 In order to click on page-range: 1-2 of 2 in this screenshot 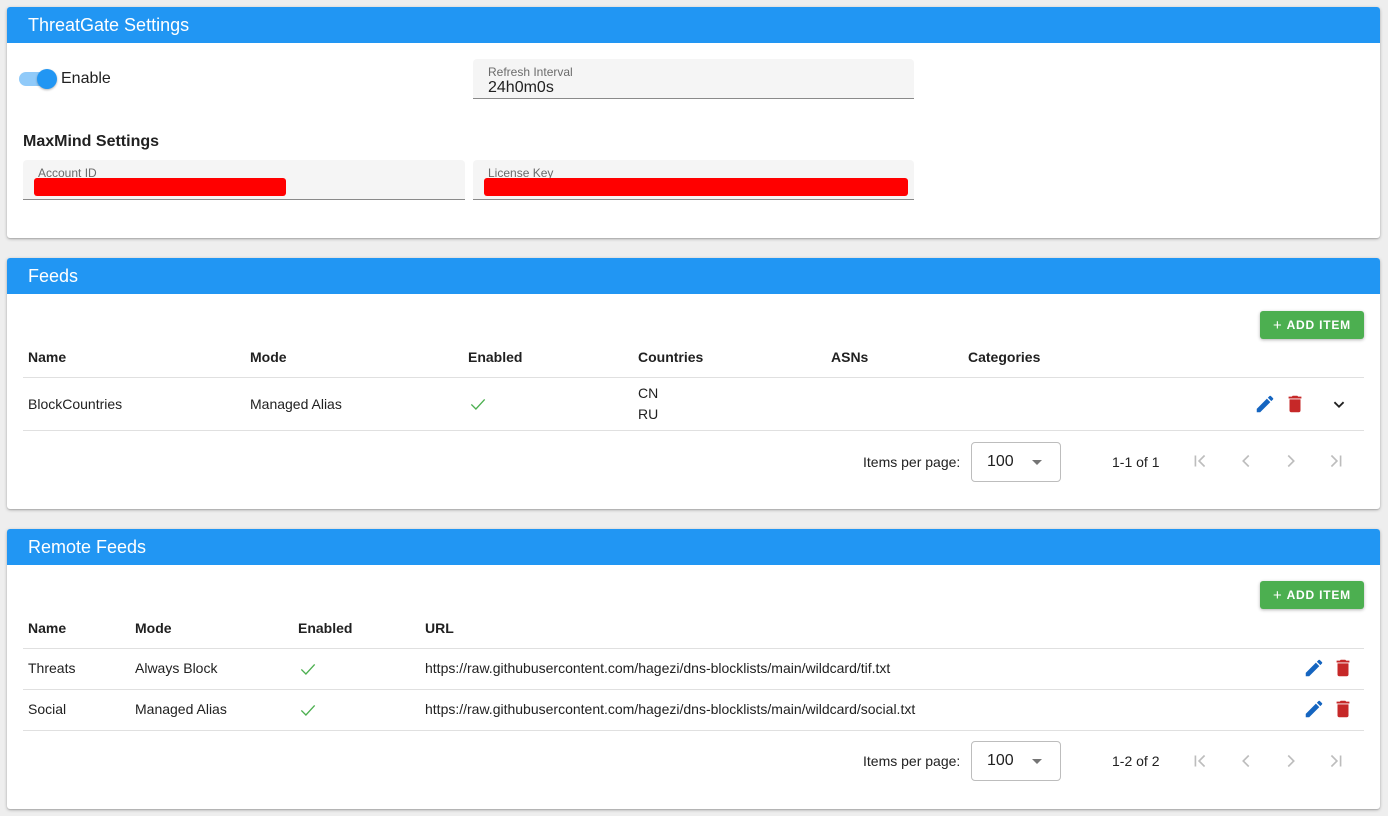, I will do `click(1136, 761)`.